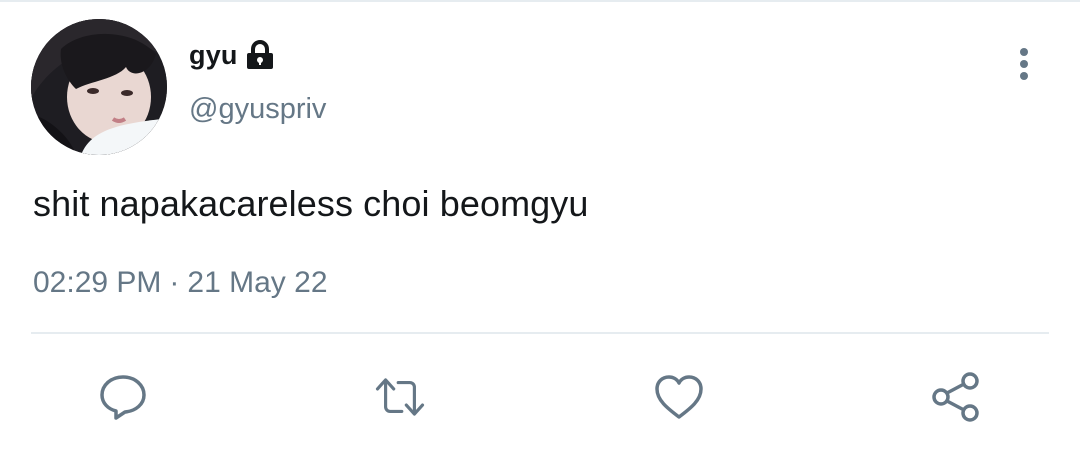 The width and height of the screenshot is (1080, 457). I want to click on tweet-date: 21 May 22, so click(257, 282).